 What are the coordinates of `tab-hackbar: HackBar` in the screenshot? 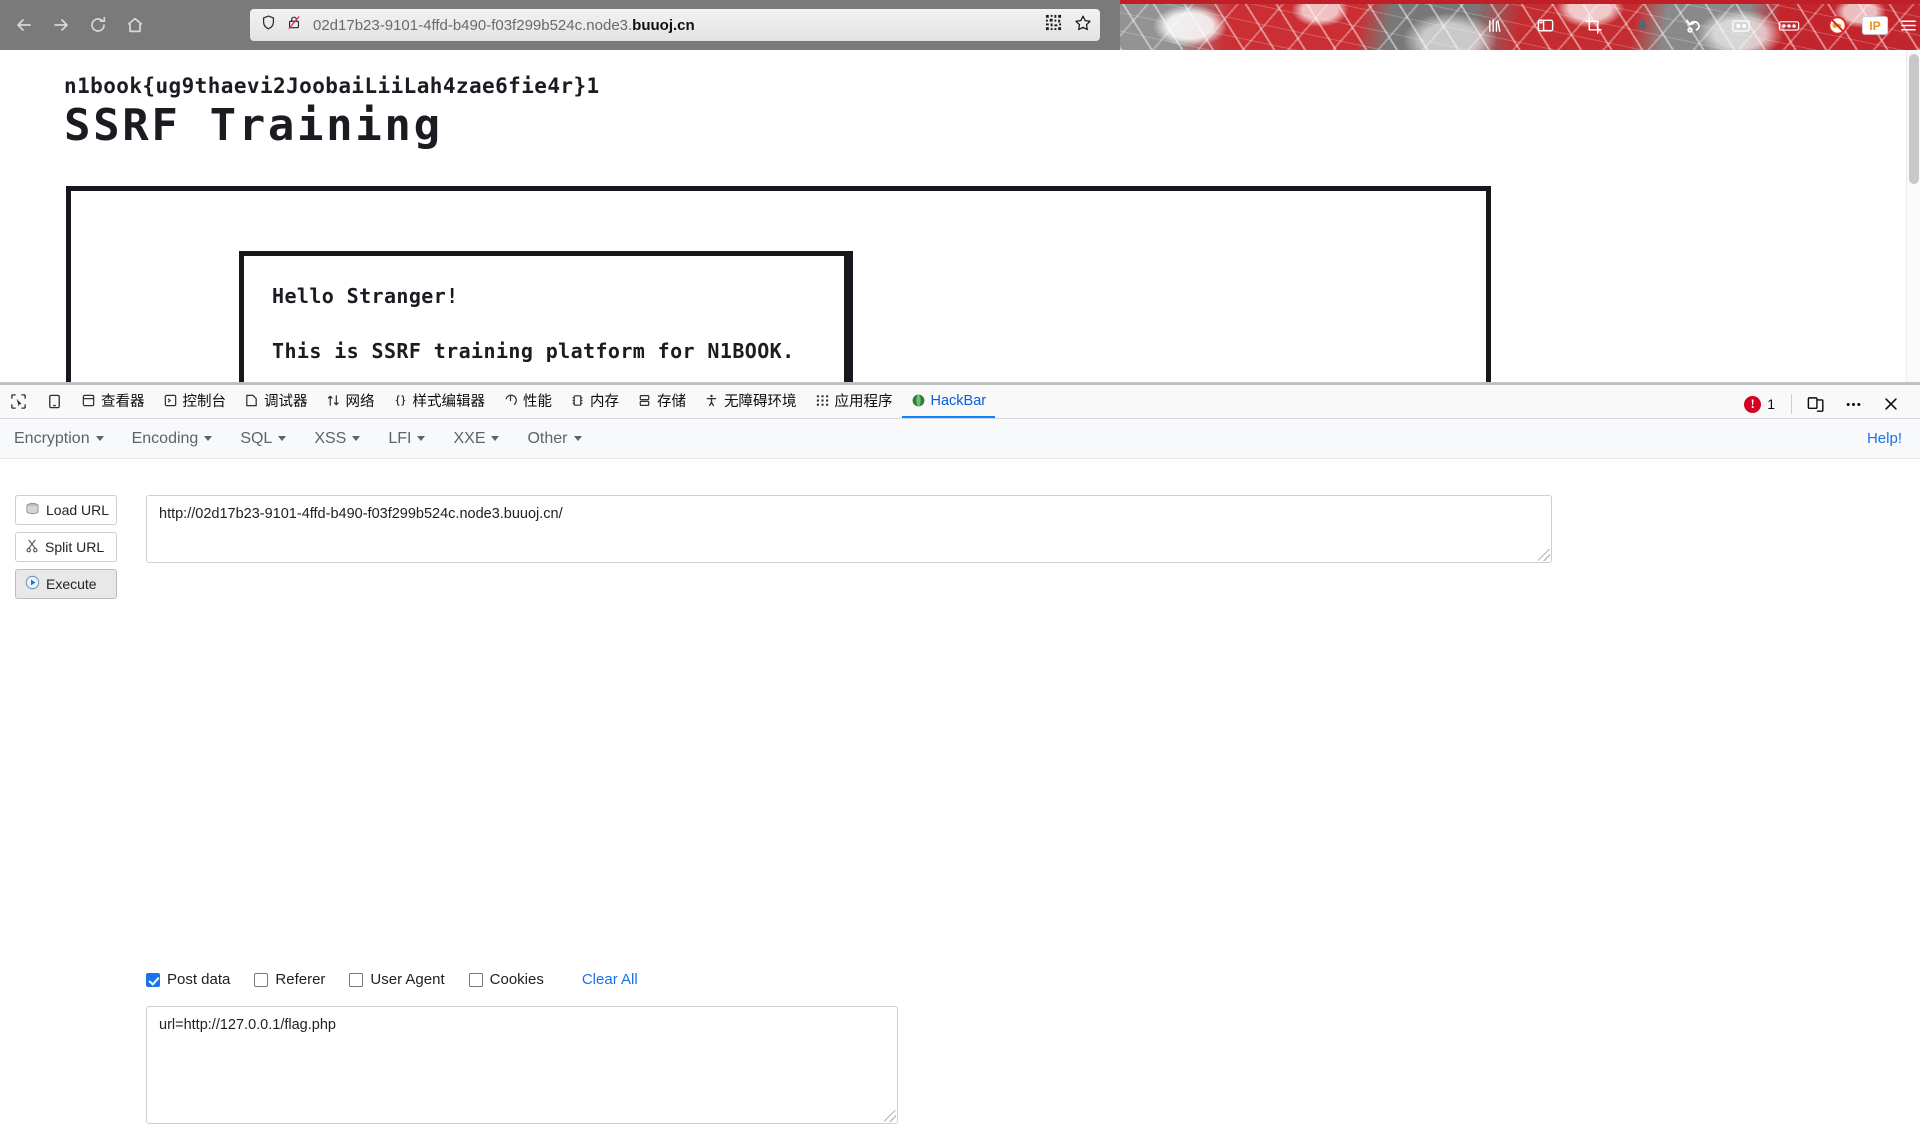 It's located at (948, 401).